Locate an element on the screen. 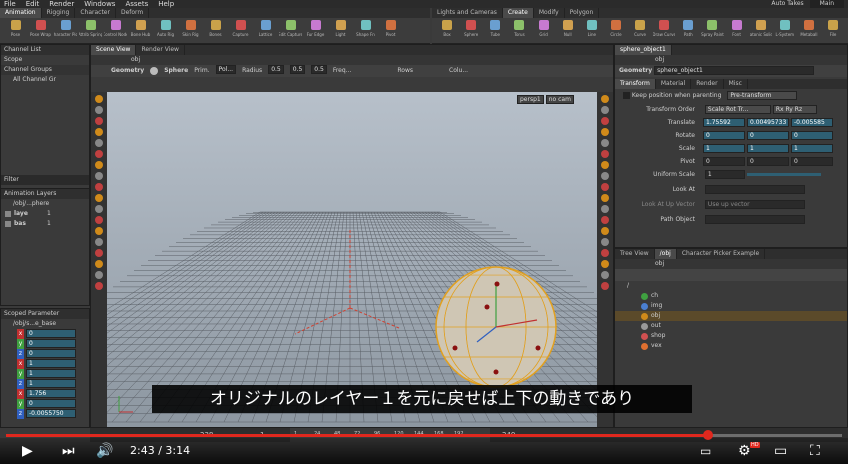 The image size is (848, 464). keep-select: Pre-transform is located at coordinates (762, 95).